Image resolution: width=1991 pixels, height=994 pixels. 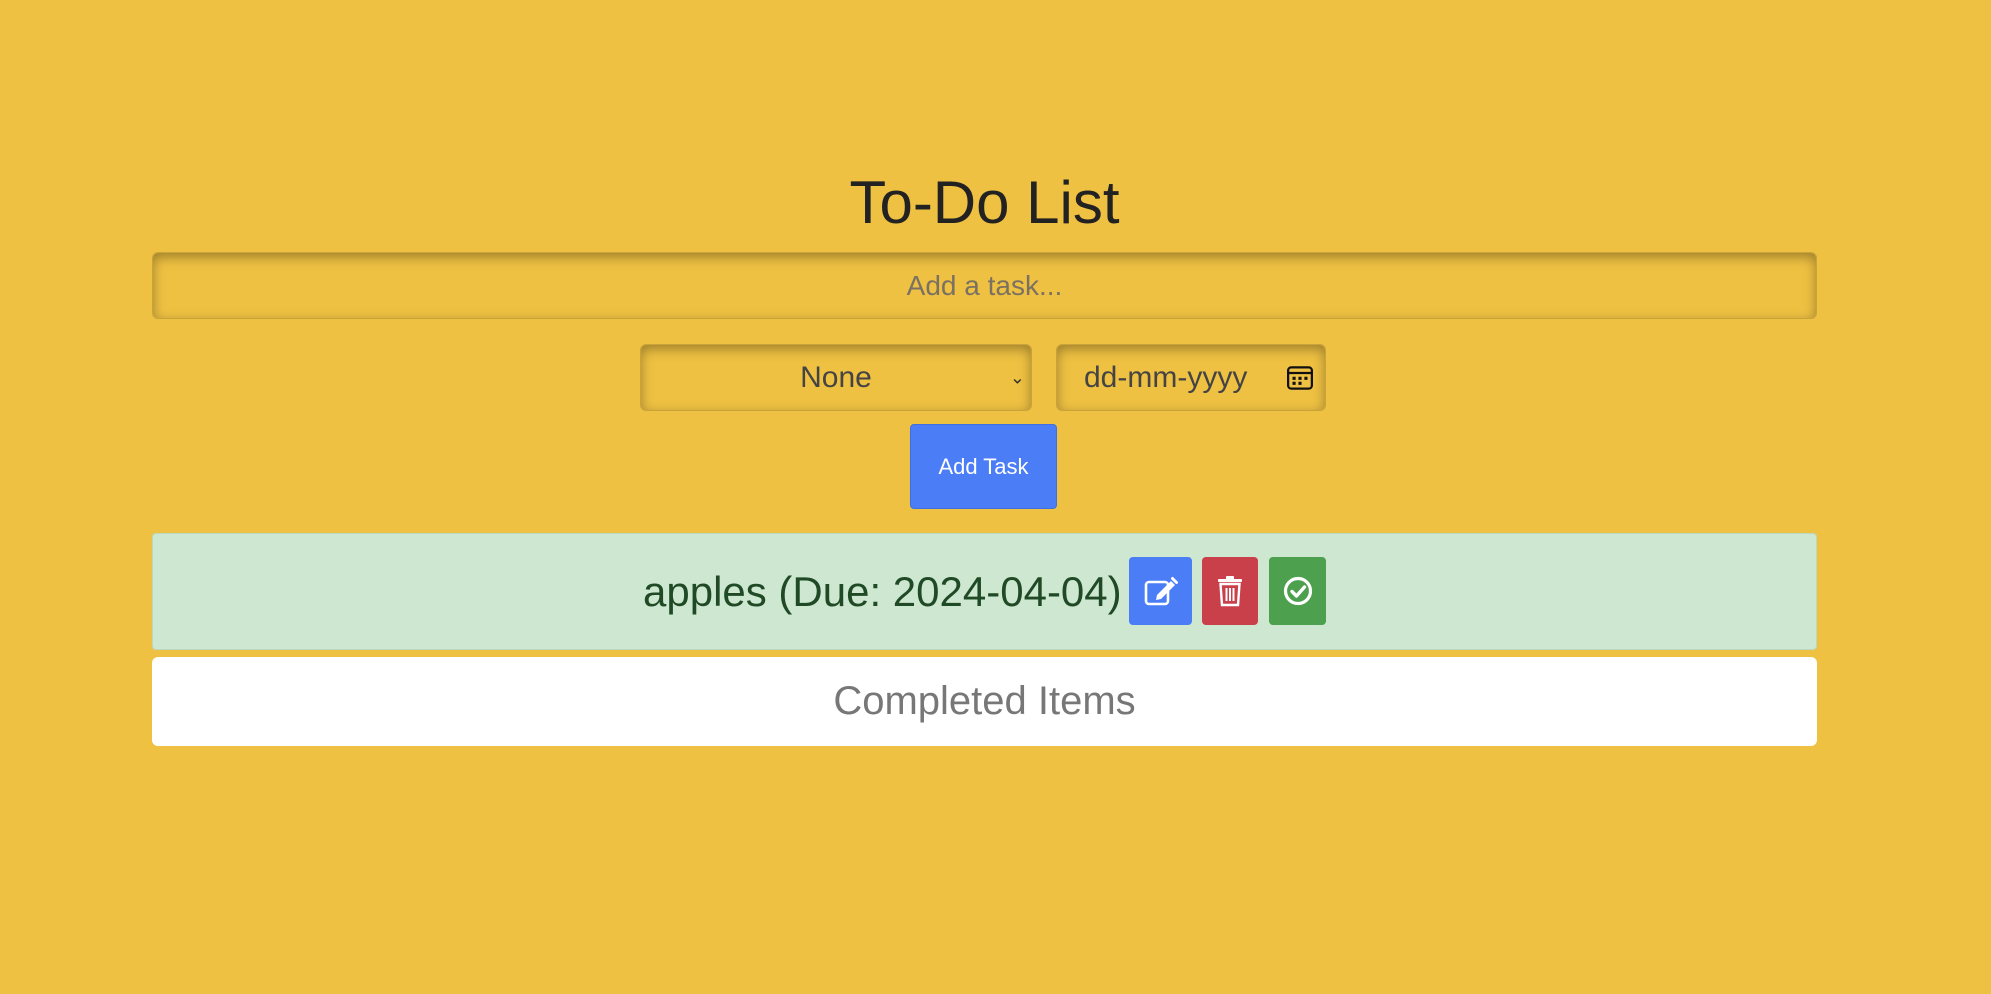 I want to click on completed-items-heading: Completed Items, so click(x=984, y=701).